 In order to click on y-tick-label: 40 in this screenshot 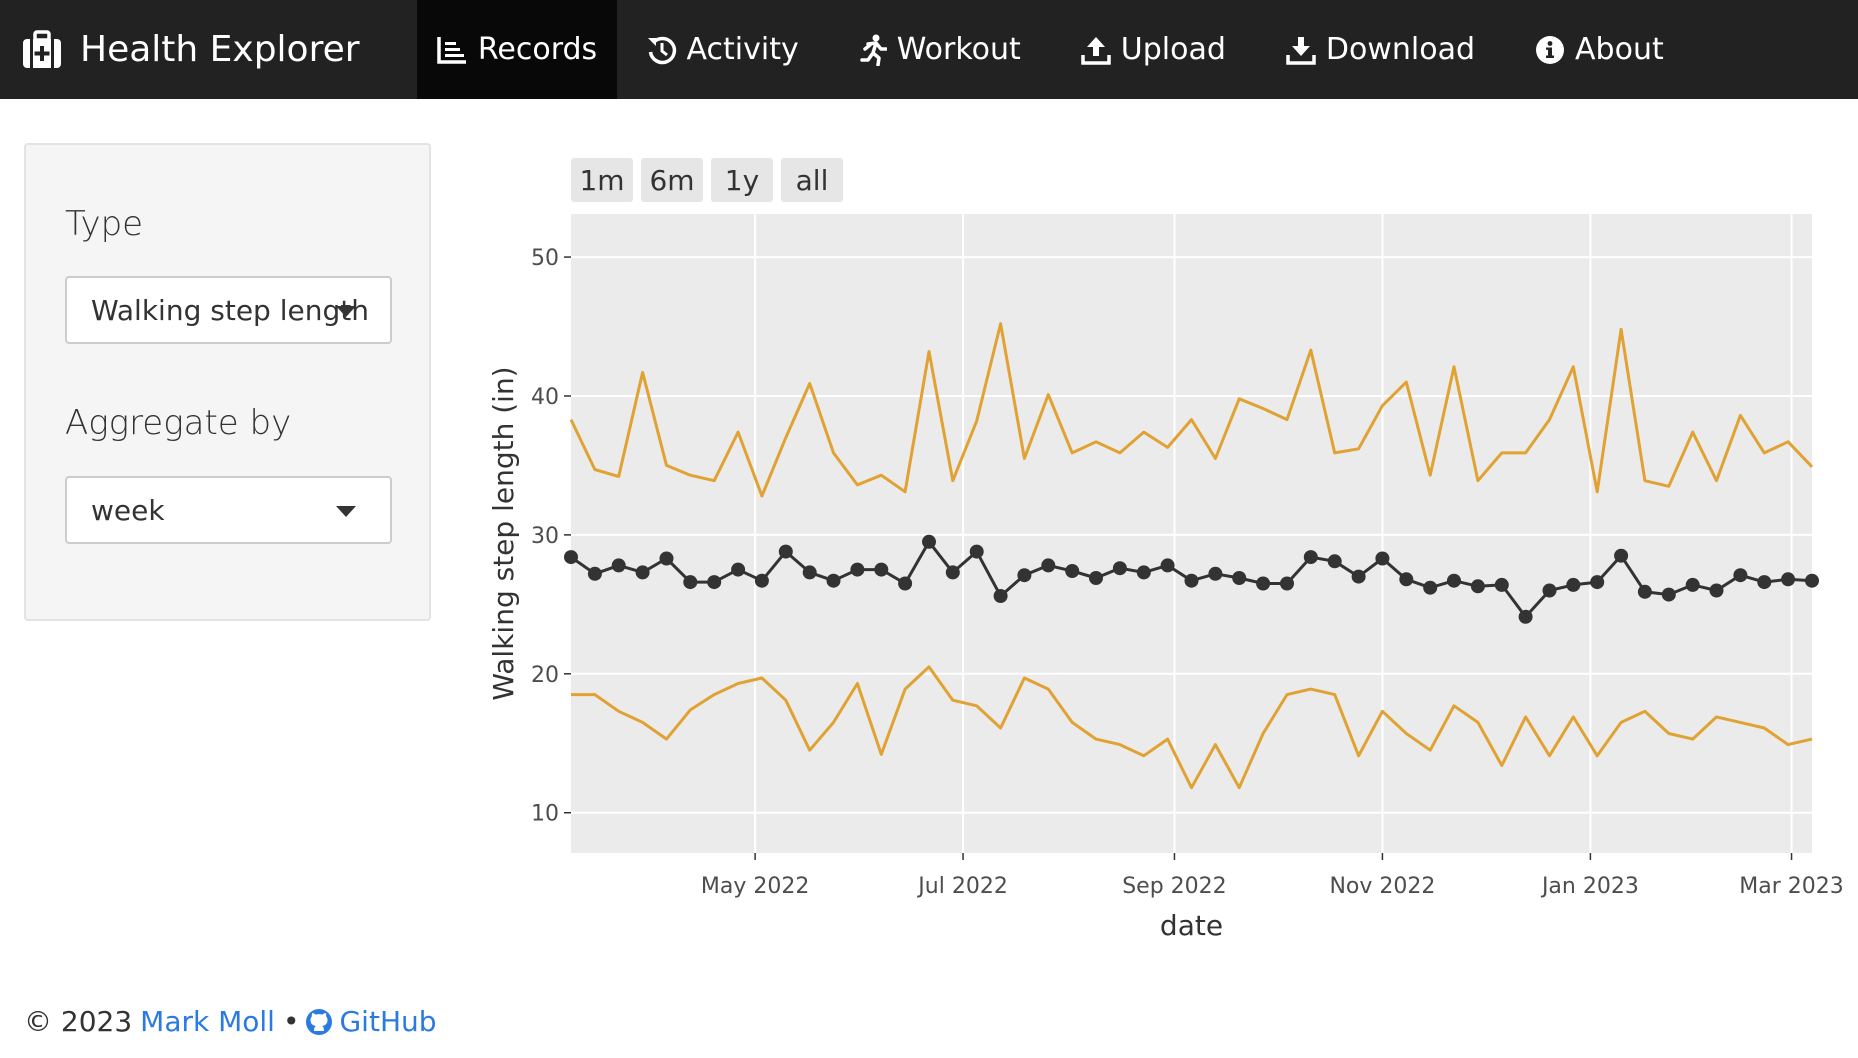, I will do `click(545, 397)`.